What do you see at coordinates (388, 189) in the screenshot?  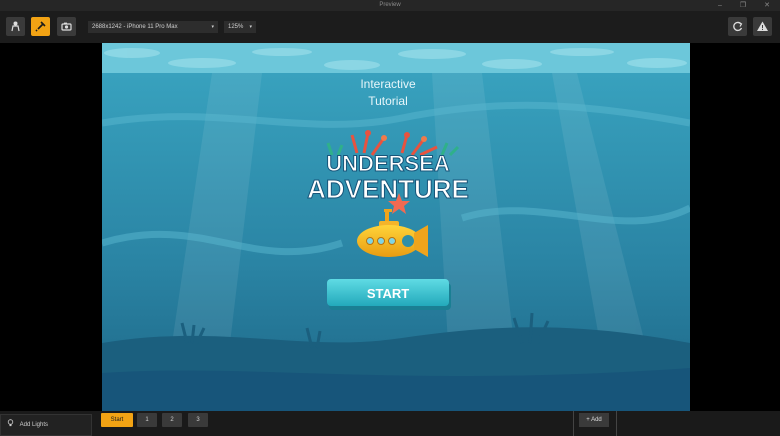 I see `game-title-line2: ADVENTURE` at bounding box center [388, 189].